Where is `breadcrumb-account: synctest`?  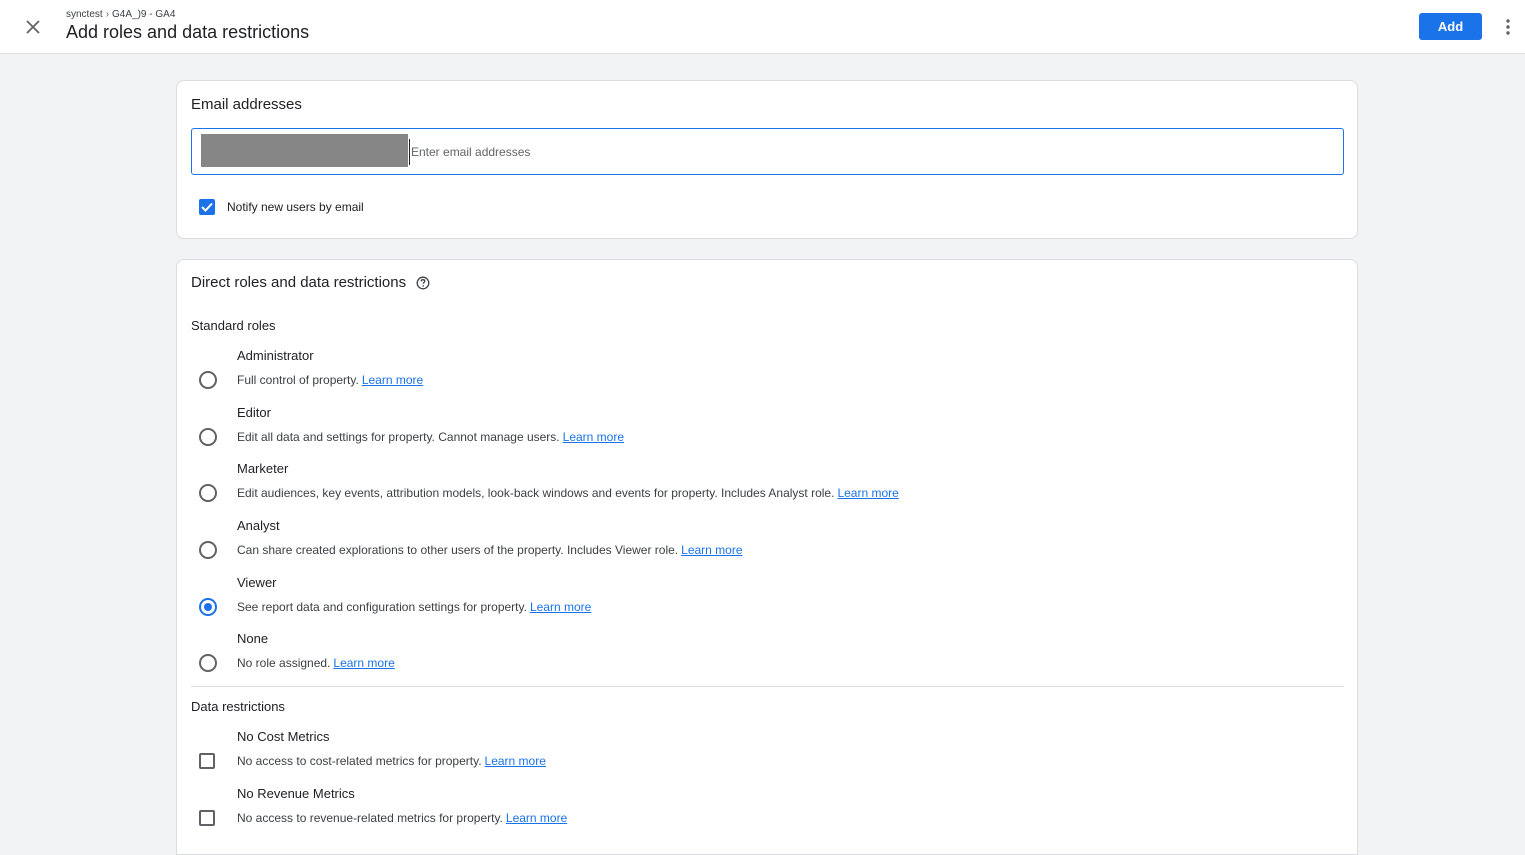 breadcrumb-account: synctest is located at coordinates (84, 14).